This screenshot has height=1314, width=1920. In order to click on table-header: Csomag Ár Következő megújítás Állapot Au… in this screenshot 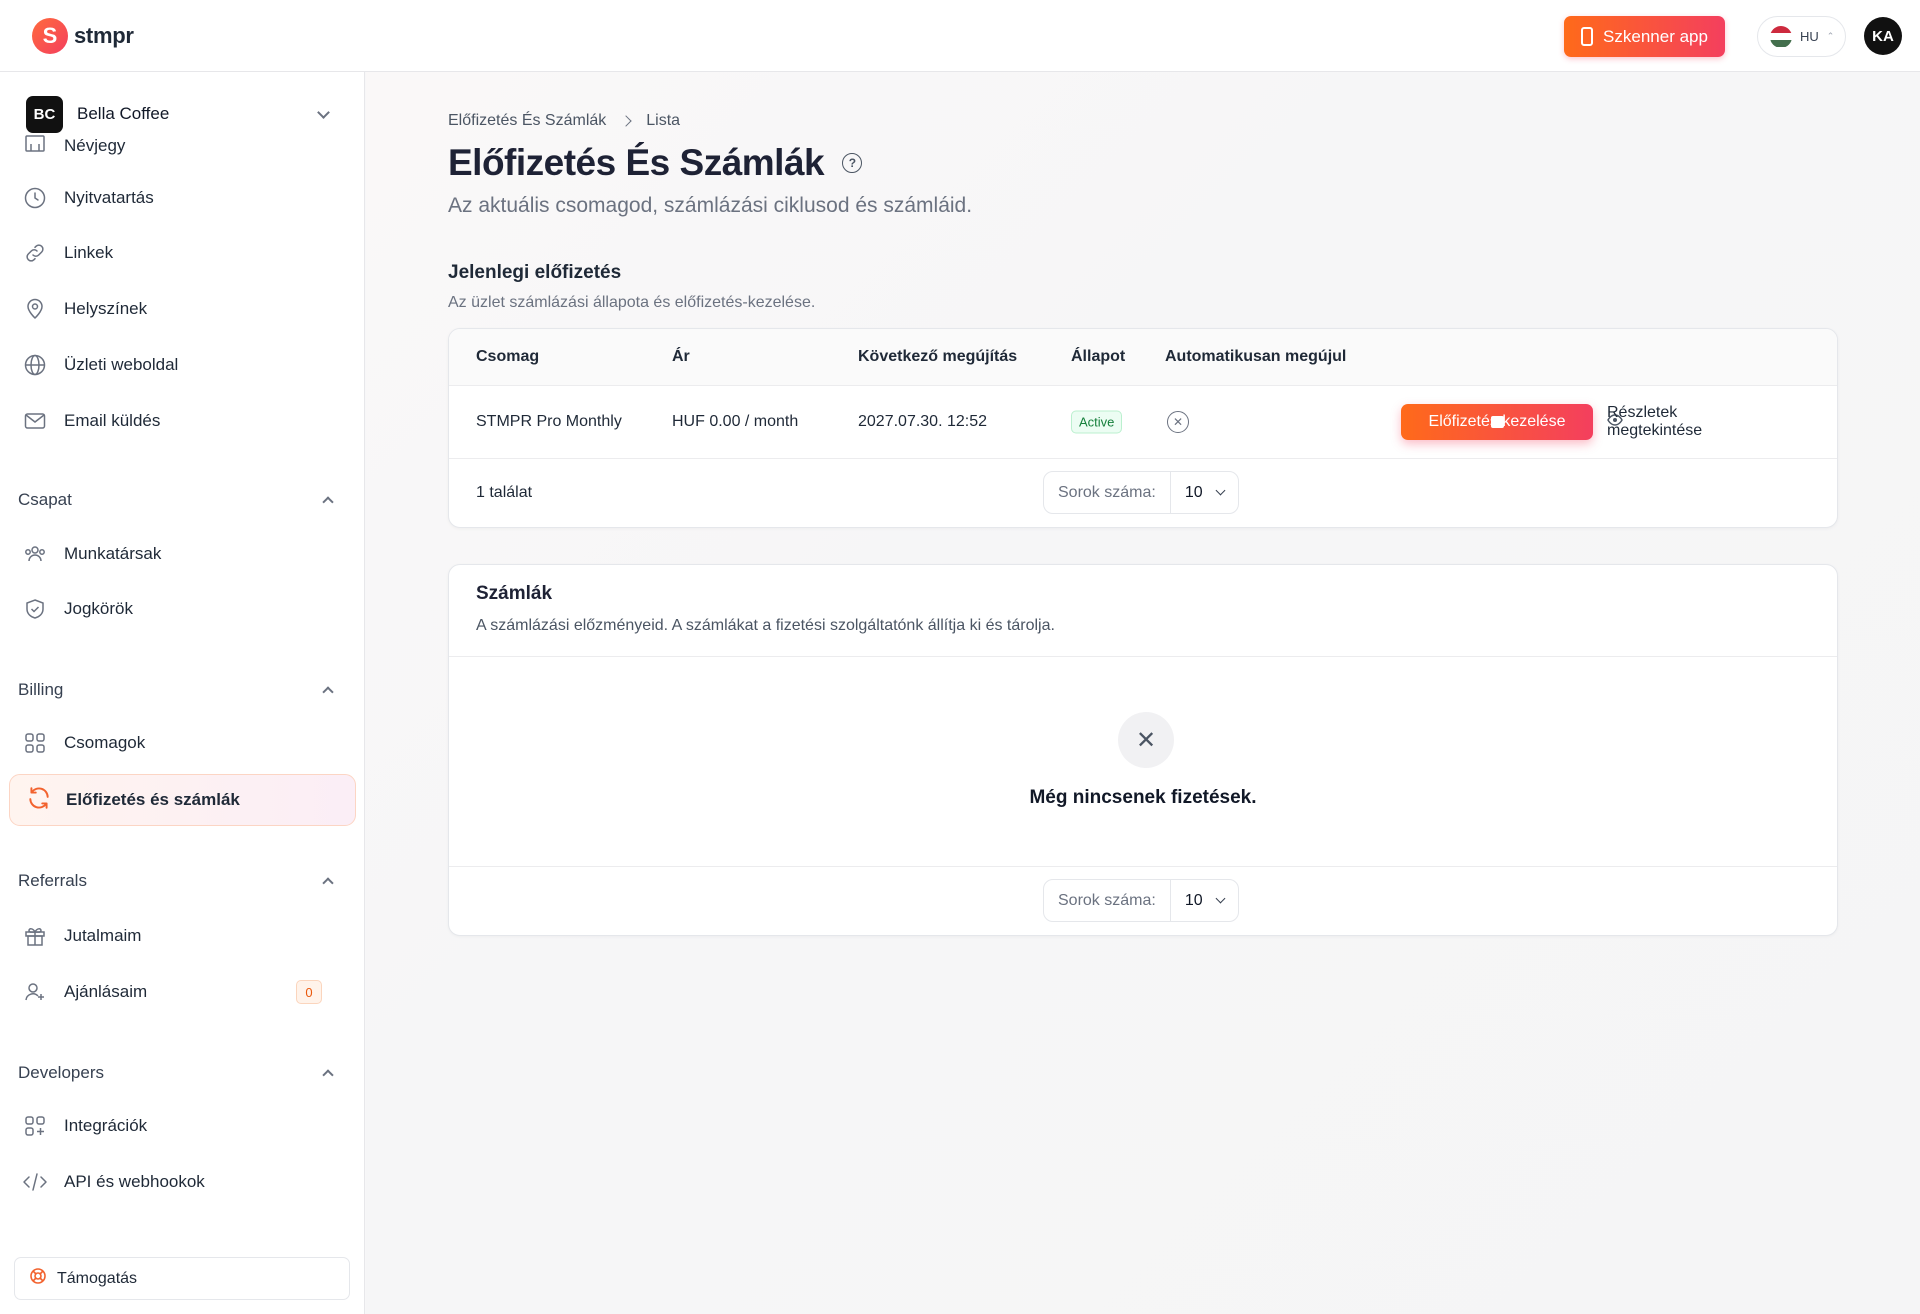, I will do `click(1143, 357)`.